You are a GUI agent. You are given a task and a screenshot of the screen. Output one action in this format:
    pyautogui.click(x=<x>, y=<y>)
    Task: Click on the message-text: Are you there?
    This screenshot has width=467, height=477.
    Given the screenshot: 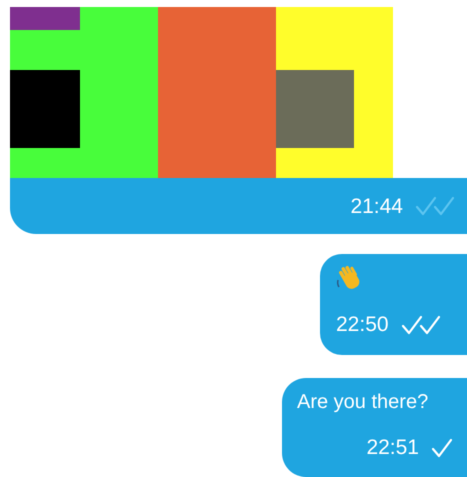 What is the action you would take?
    pyautogui.click(x=363, y=402)
    